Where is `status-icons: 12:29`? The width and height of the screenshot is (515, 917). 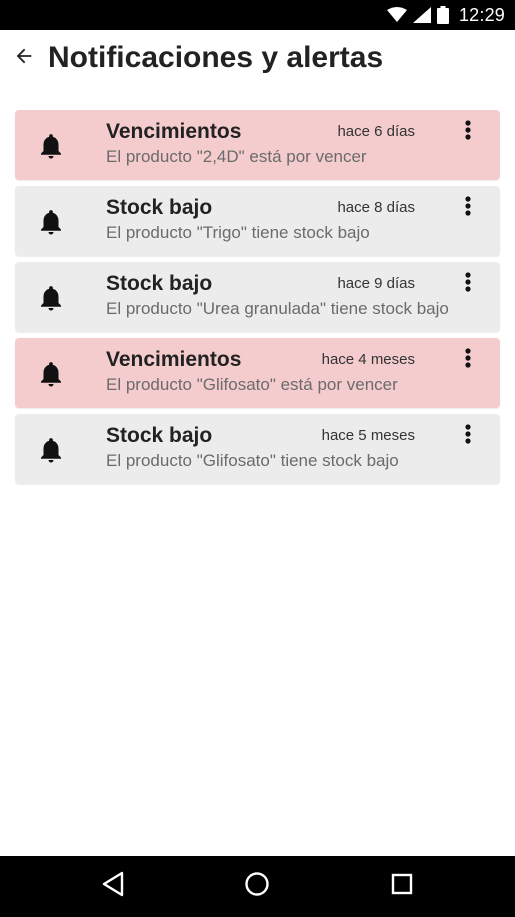 status-icons: 12:29 is located at coordinates (445, 15).